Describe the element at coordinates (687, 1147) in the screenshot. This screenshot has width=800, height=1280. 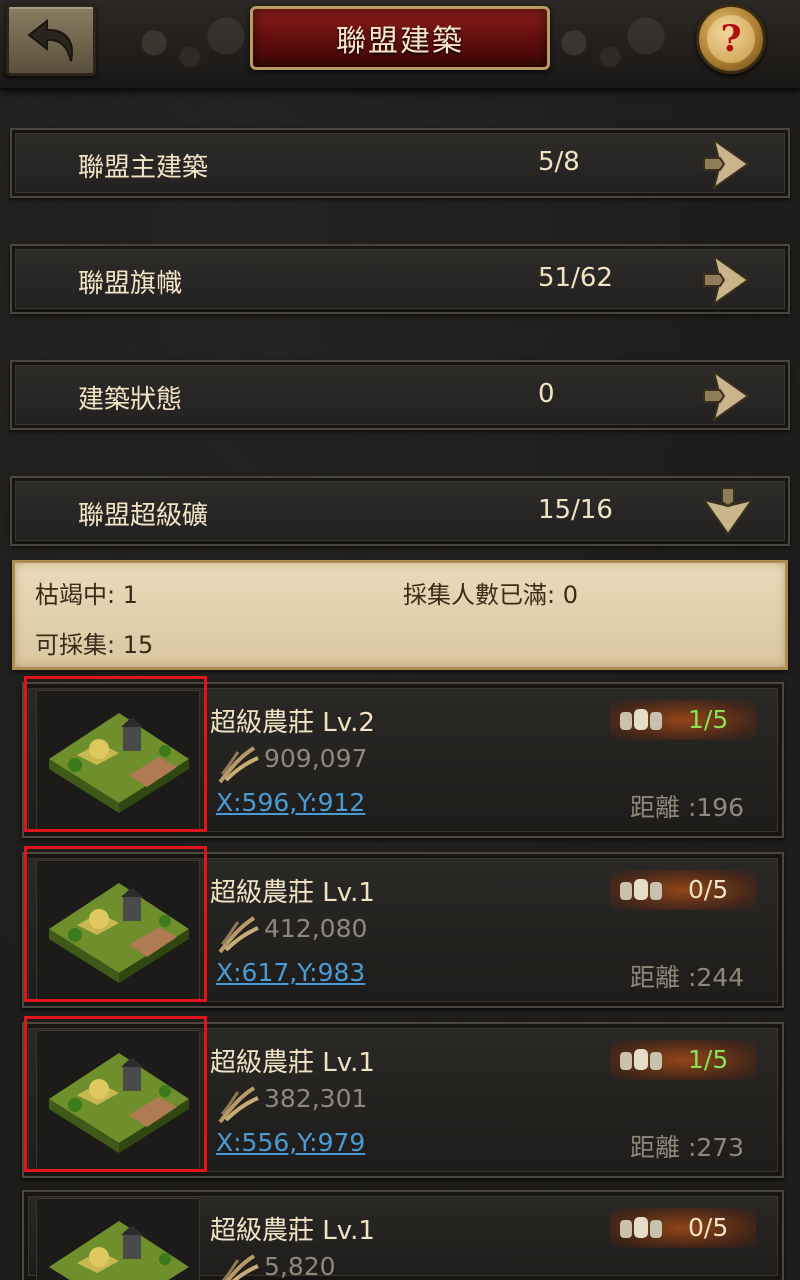
I see `distance: 距離 :273` at that location.